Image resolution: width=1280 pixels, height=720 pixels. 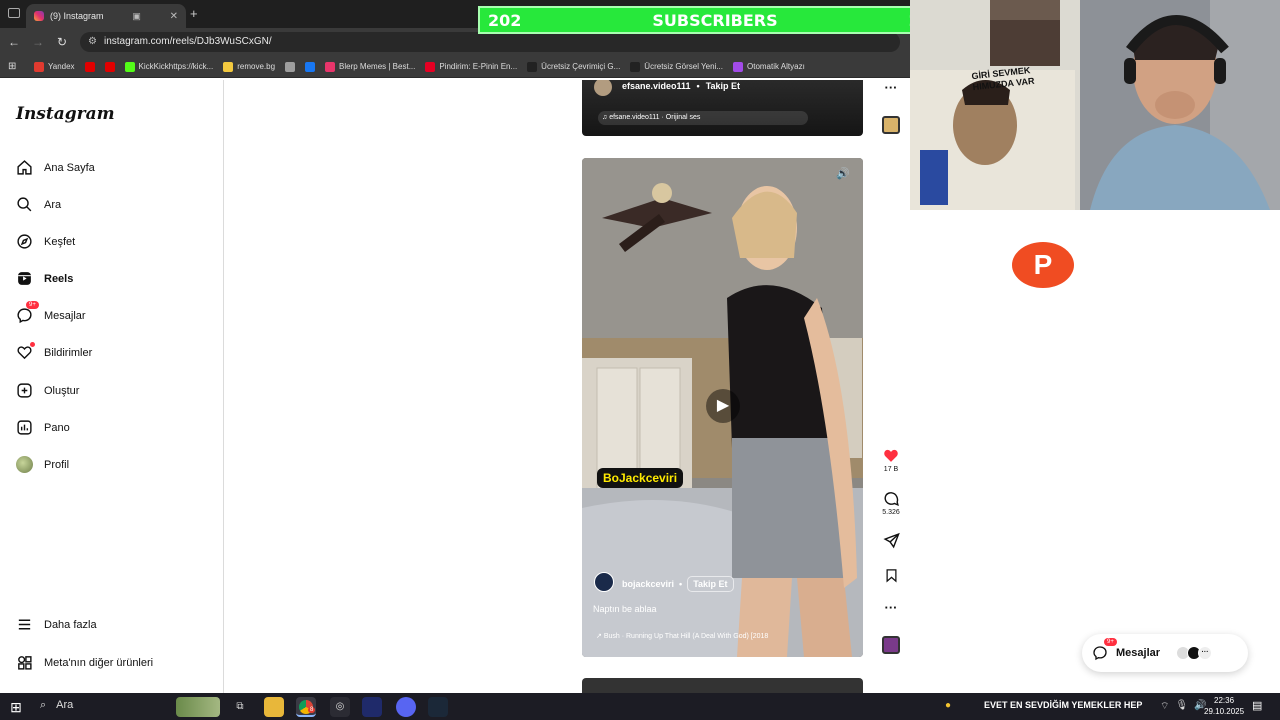 What do you see at coordinates (198, 707) in the screenshot?
I see `widgets-tree-icon` at bounding box center [198, 707].